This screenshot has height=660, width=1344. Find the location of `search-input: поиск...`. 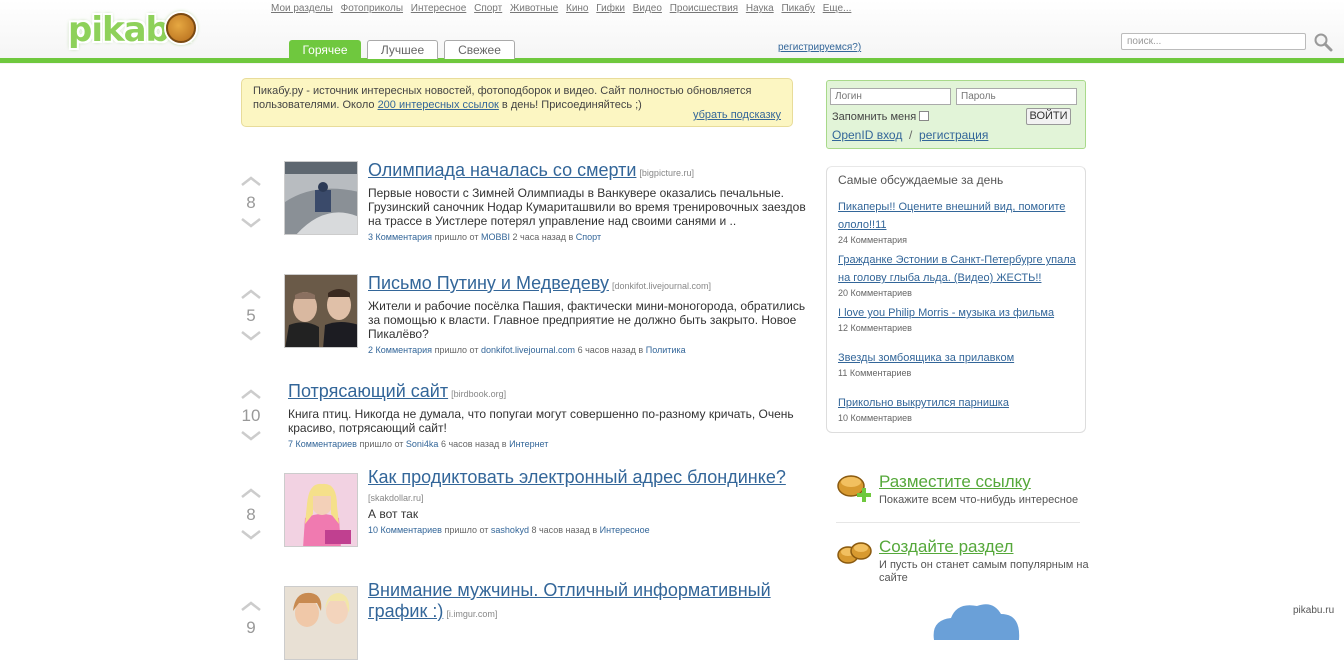

search-input: поиск... is located at coordinates (1213, 41).